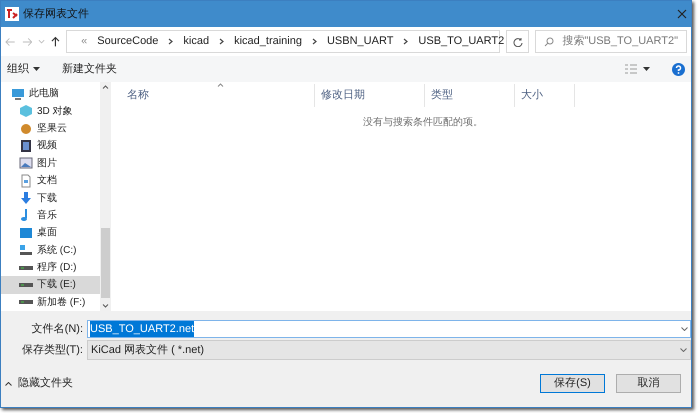 This screenshot has width=699, height=413. What do you see at coordinates (50, 163) in the screenshot?
I see `sidebar-item: 图片` at bounding box center [50, 163].